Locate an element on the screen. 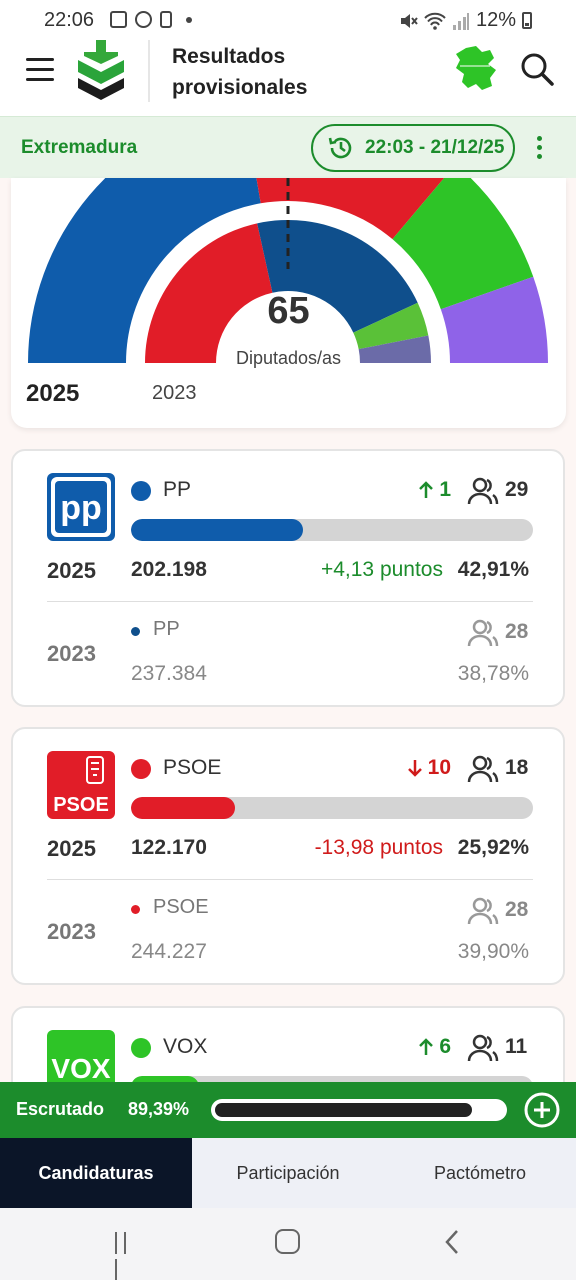 This screenshot has width=576, height=1280. update-time-button: 22:03 - 21/12/25 is located at coordinates (413, 148).